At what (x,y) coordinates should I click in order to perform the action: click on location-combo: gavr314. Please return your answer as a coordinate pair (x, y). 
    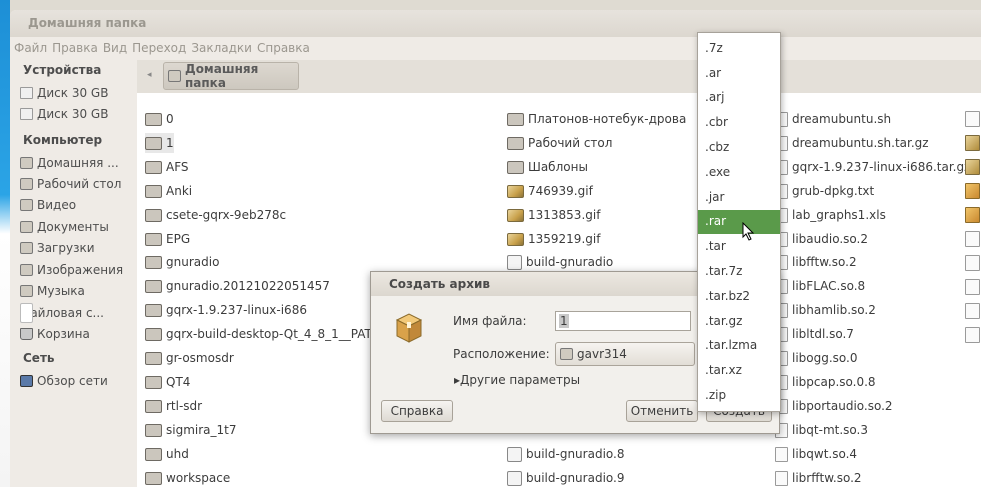
    Looking at the image, I should click on (625, 354).